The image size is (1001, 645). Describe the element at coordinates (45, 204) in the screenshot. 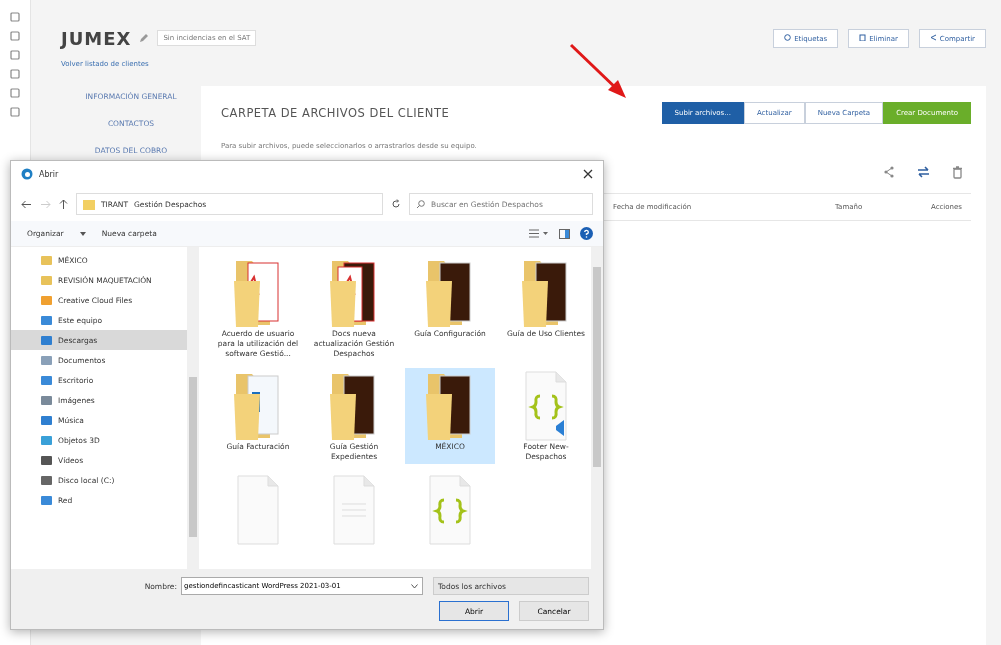

I see `forward-arrow-icon` at that location.